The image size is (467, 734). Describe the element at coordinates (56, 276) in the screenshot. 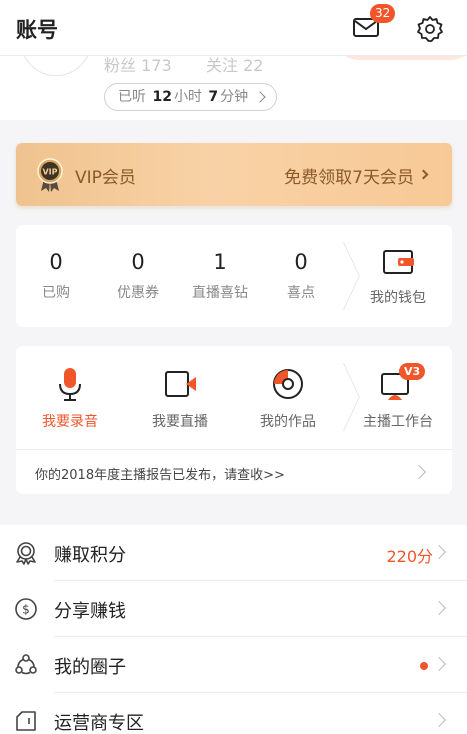

I see `stat-purchased: 0 已购` at that location.